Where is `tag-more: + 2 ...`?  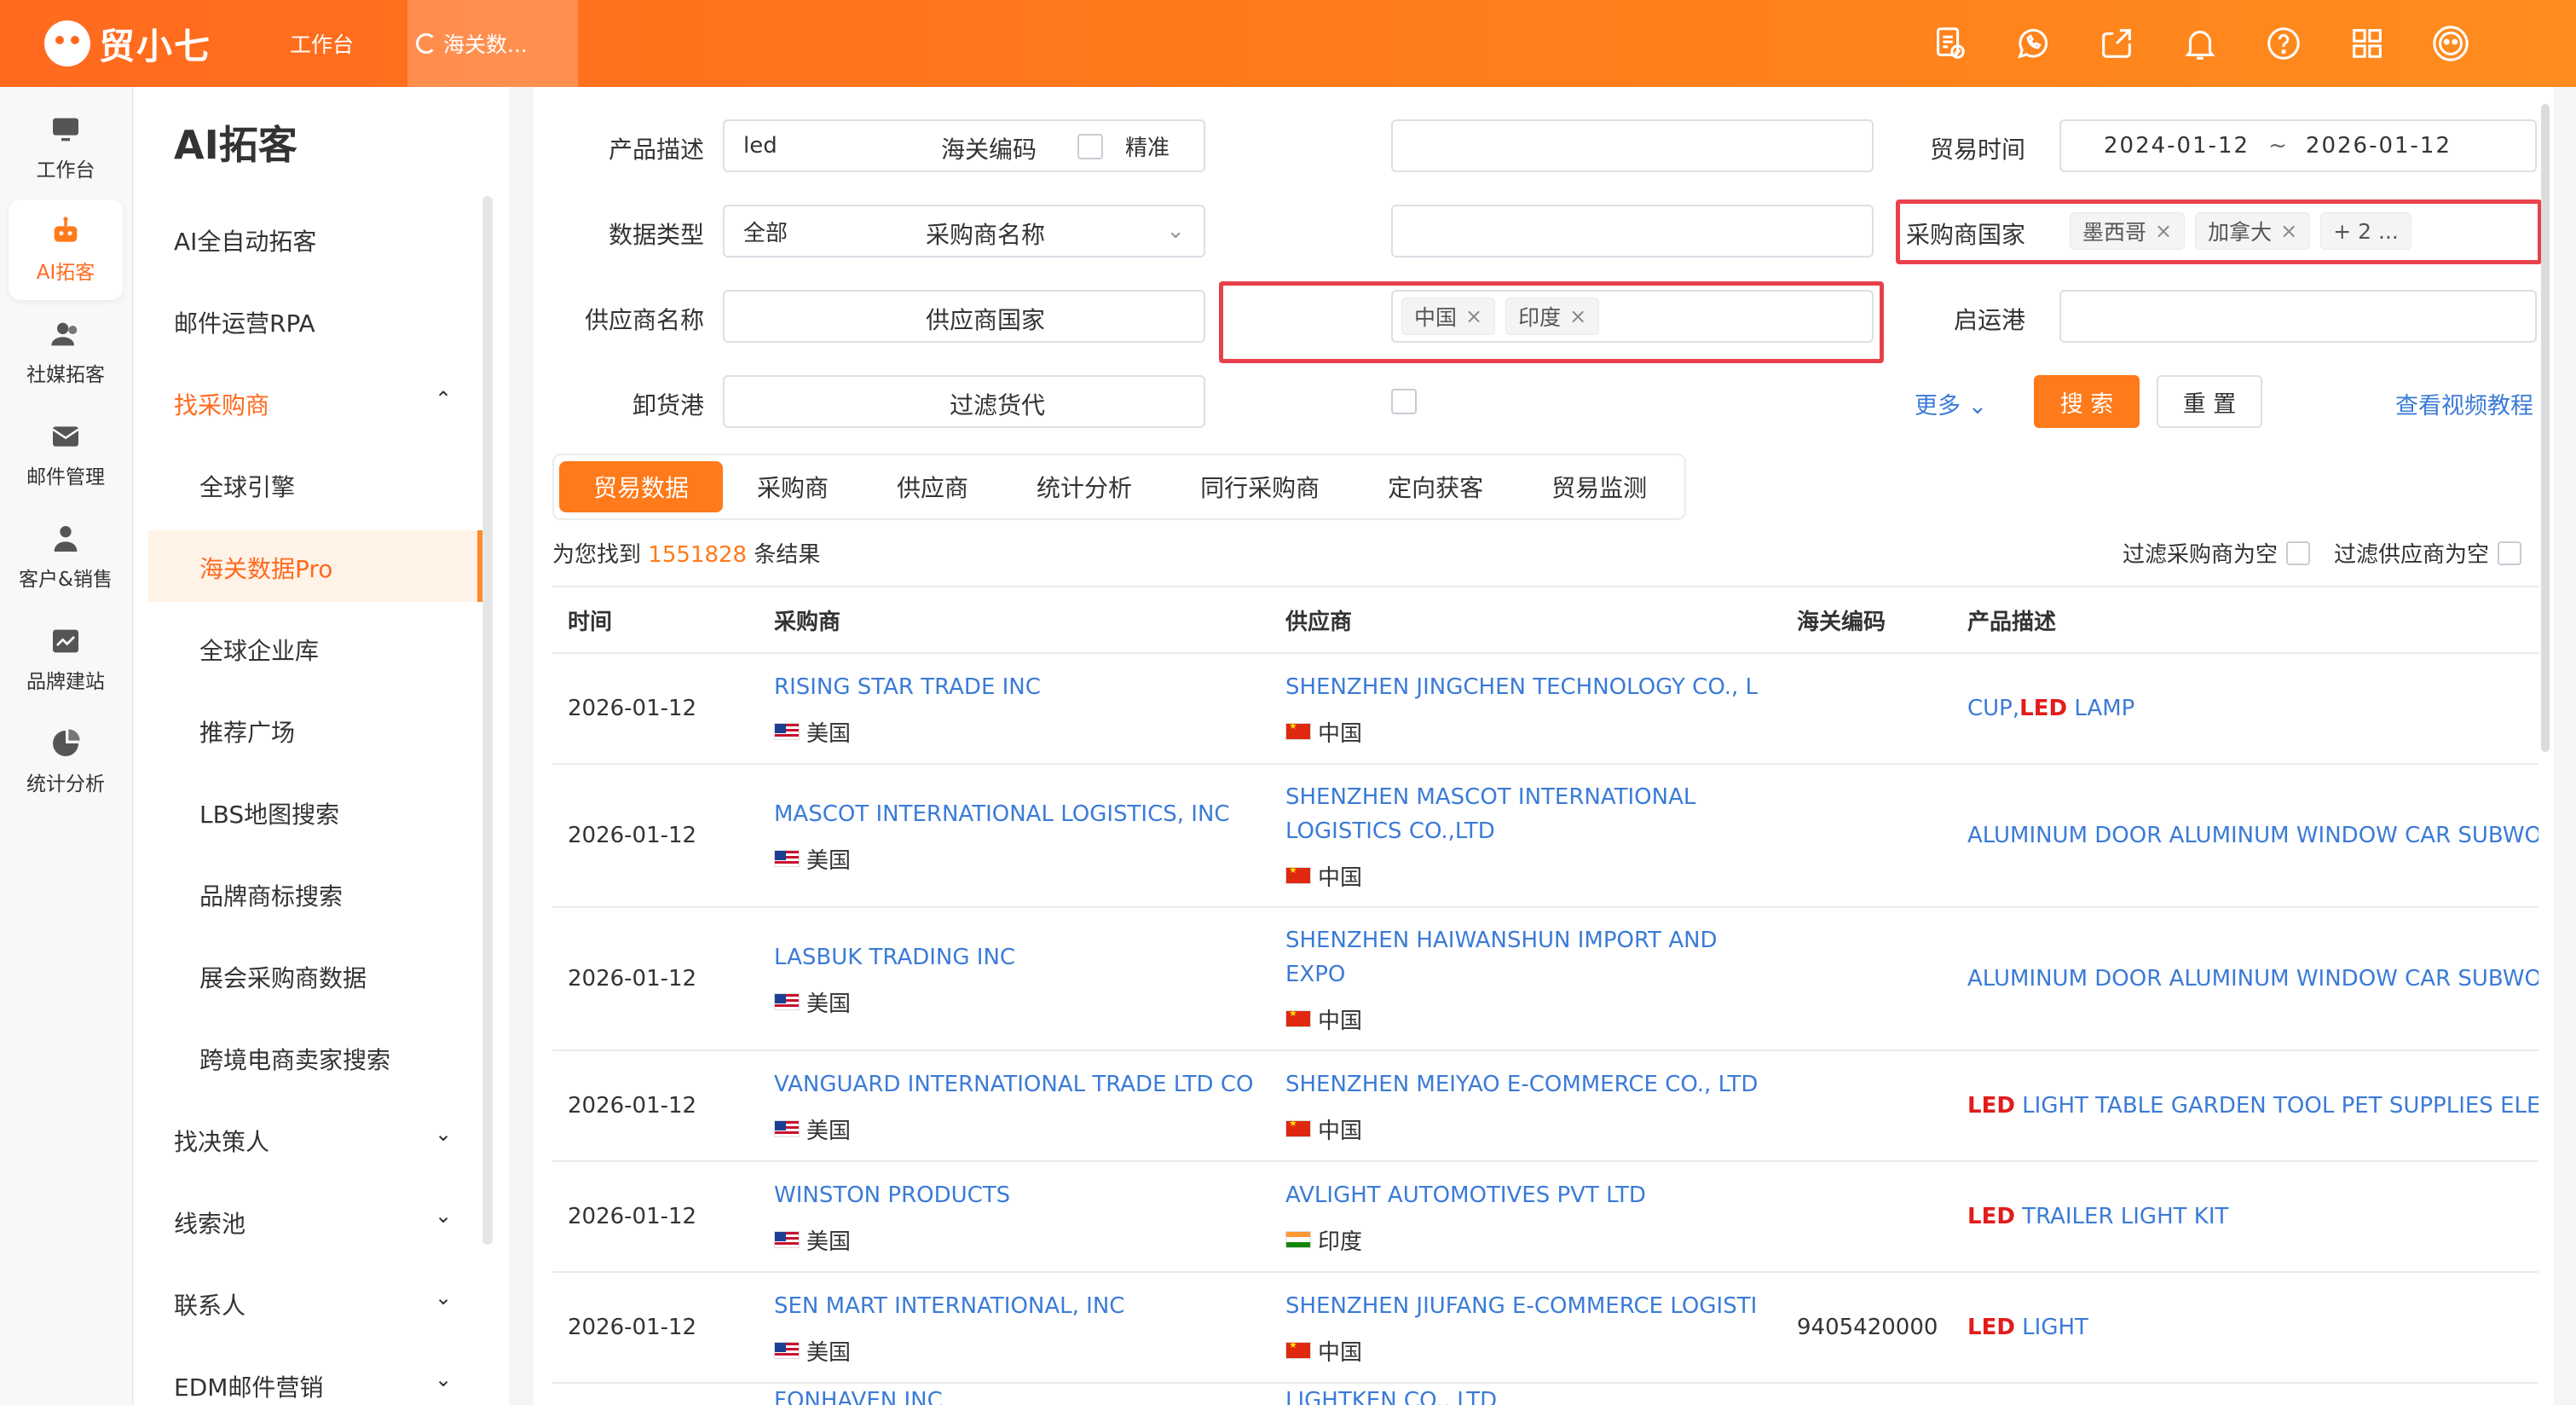
tag-more: + 2 ... is located at coordinates (2365, 231).